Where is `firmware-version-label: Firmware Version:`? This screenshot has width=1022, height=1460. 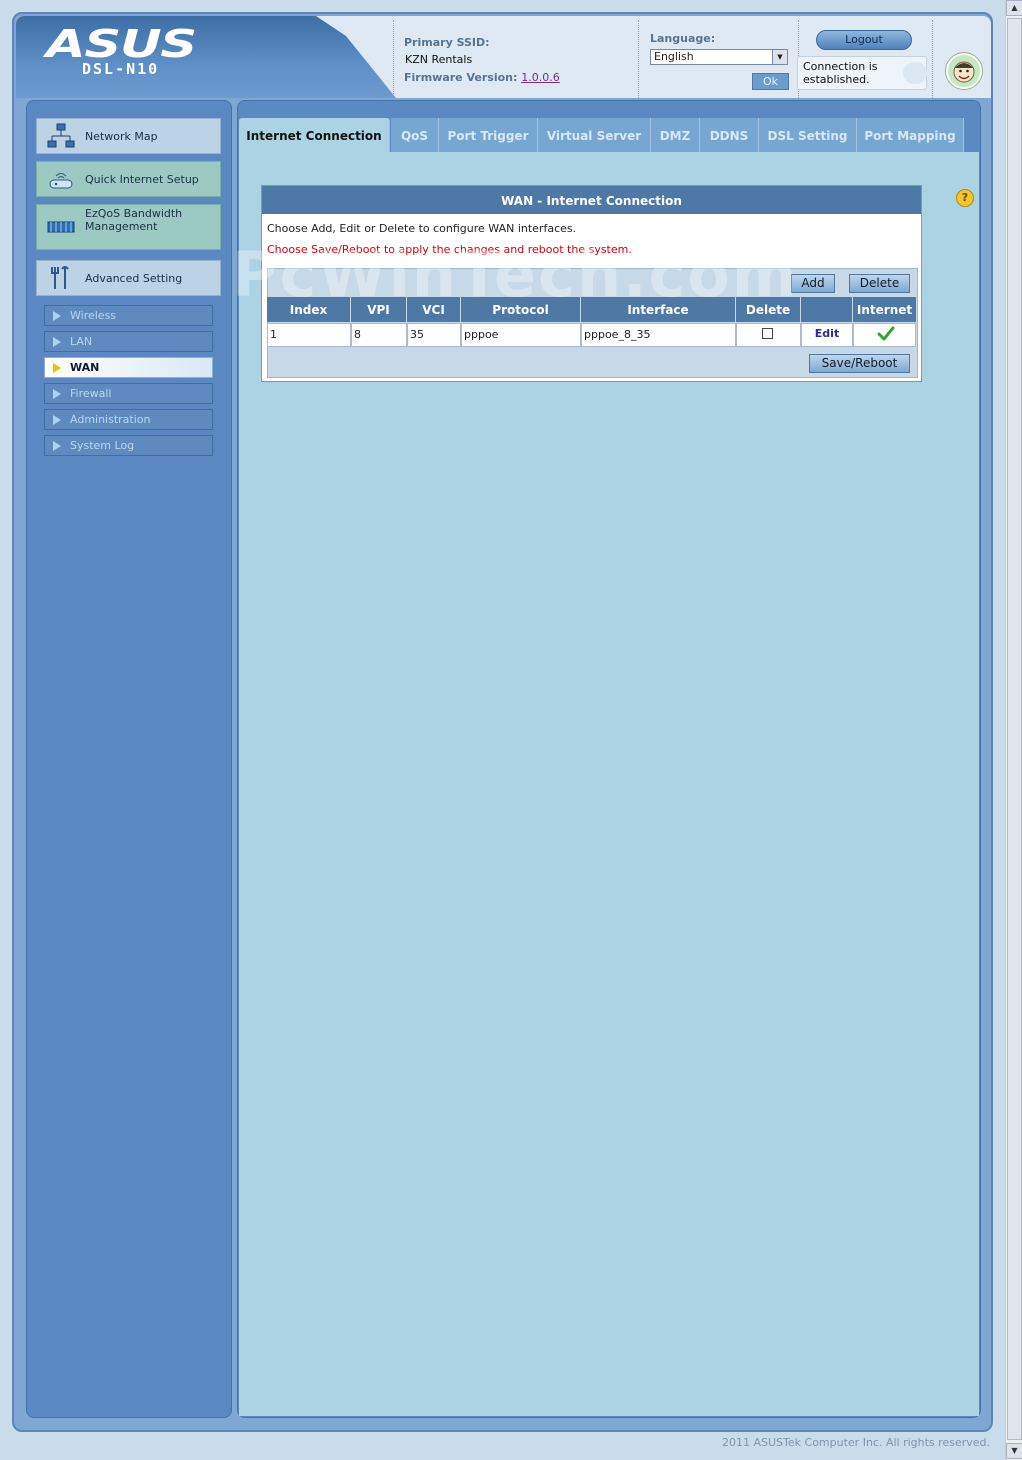 firmware-version-label: Firmware Version: is located at coordinates (461, 77).